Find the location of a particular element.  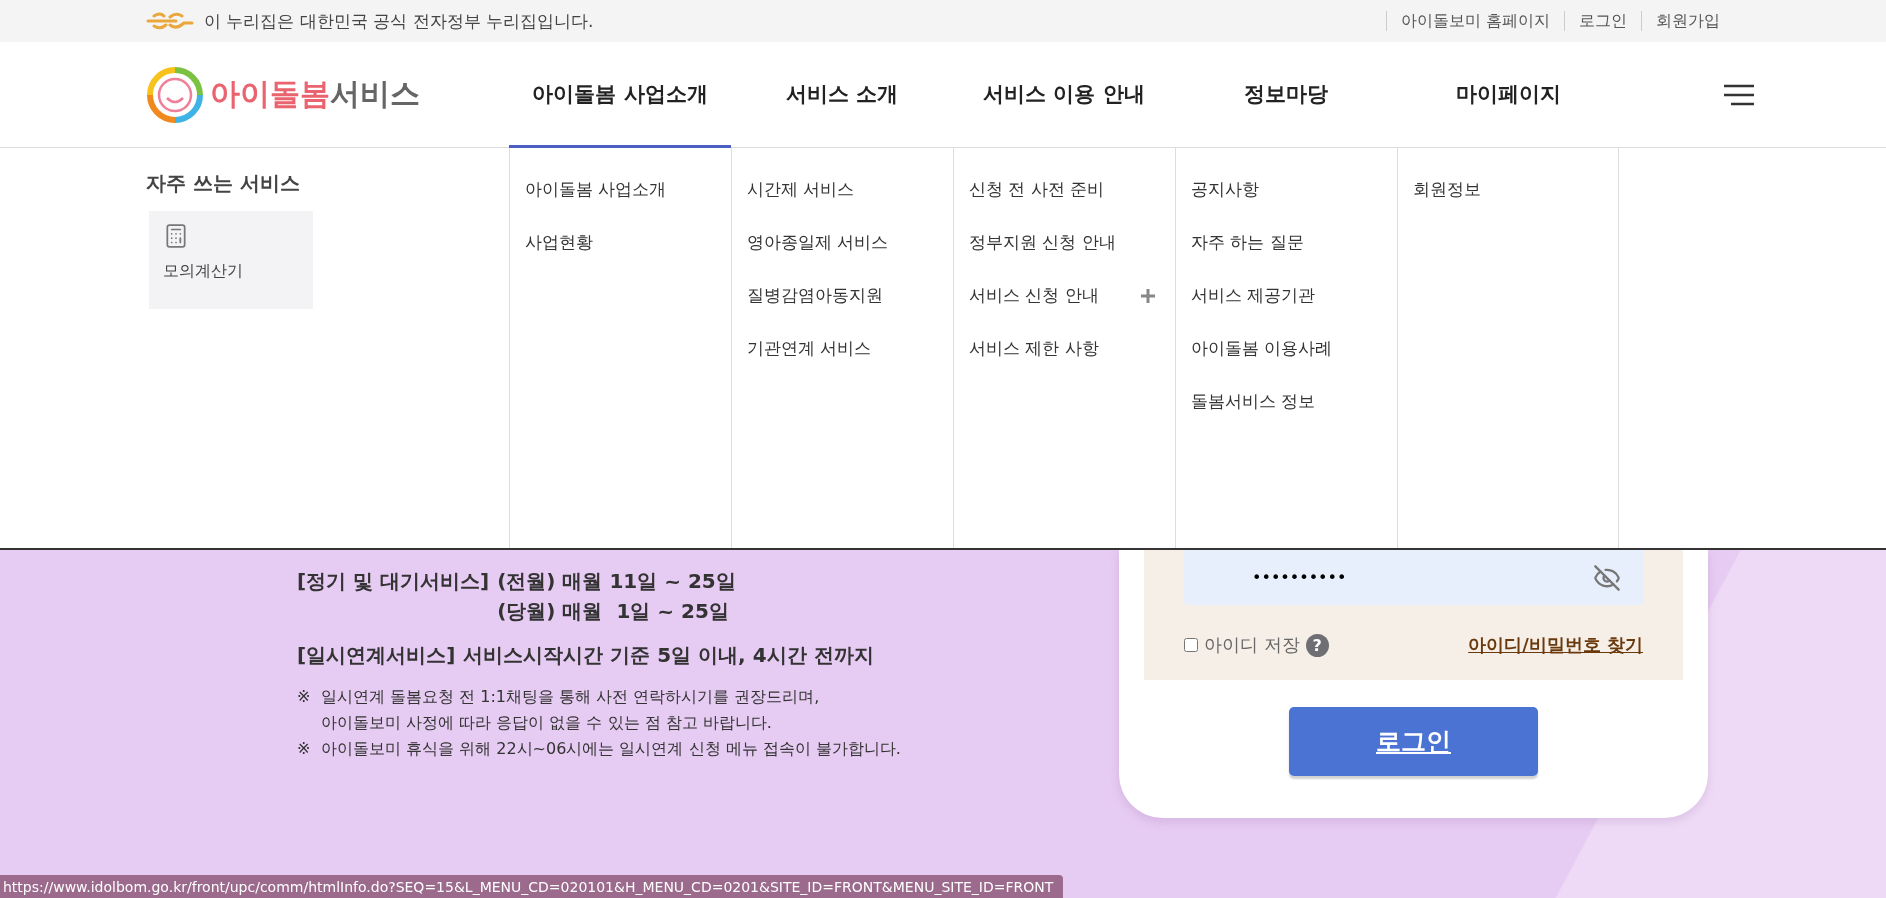

submenu-item: 아이돌봄 사업소개 is located at coordinates (620, 189).